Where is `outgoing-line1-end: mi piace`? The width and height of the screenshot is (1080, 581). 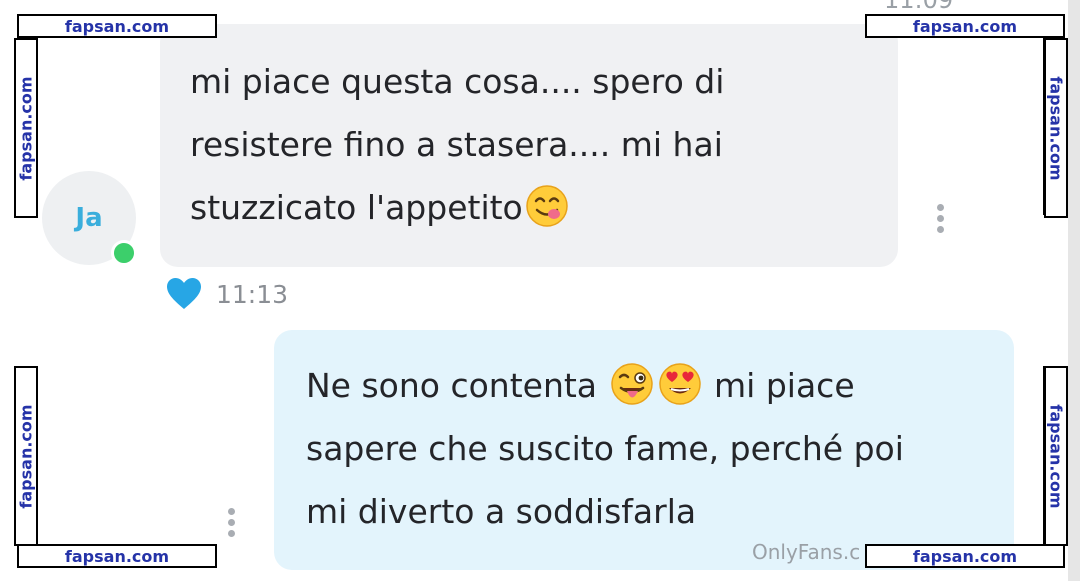
outgoing-line1-end: mi piace is located at coordinates (784, 385).